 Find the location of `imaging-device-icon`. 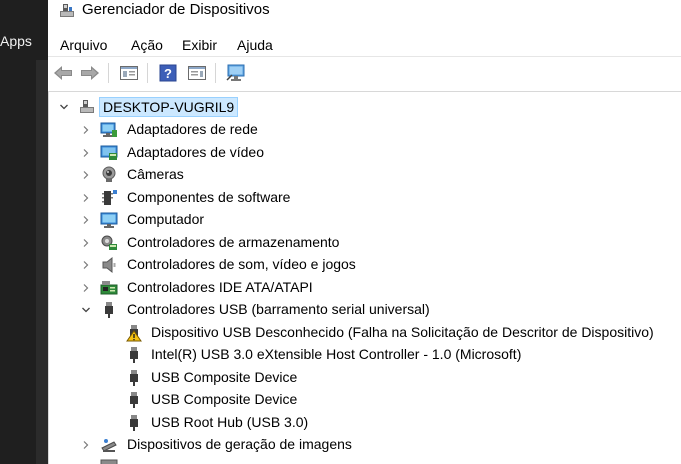

imaging-device-icon is located at coordinates (109, 445).